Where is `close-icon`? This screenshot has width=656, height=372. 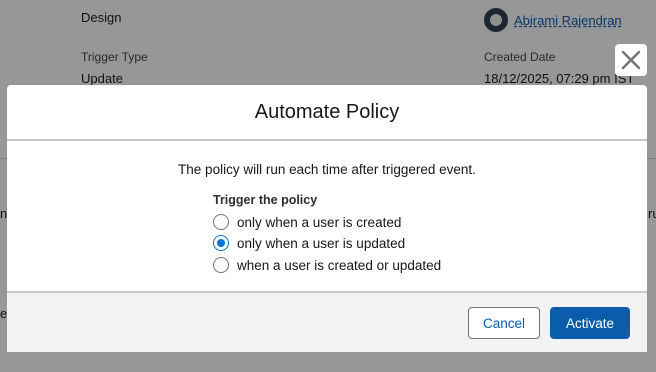
close-icon is located at coordinates (631, 60).